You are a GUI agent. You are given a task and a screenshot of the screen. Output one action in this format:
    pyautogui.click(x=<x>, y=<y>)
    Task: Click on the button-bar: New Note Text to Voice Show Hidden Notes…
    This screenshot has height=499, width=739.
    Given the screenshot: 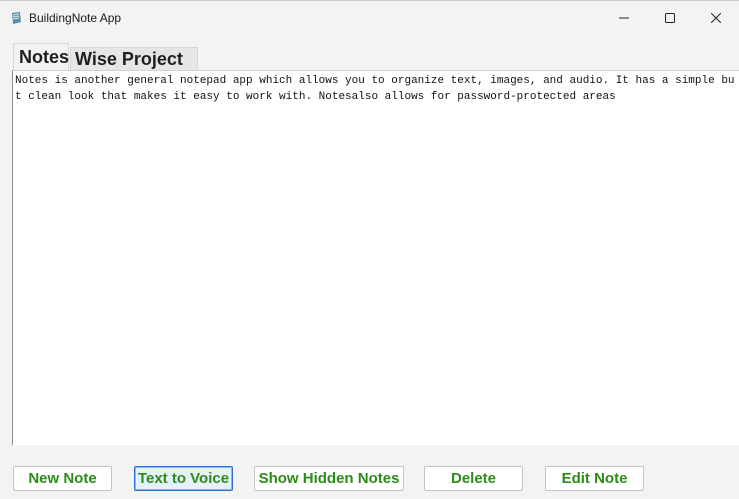 What is the action you would take?
    pyautogui.click(x=369, y=472)
    